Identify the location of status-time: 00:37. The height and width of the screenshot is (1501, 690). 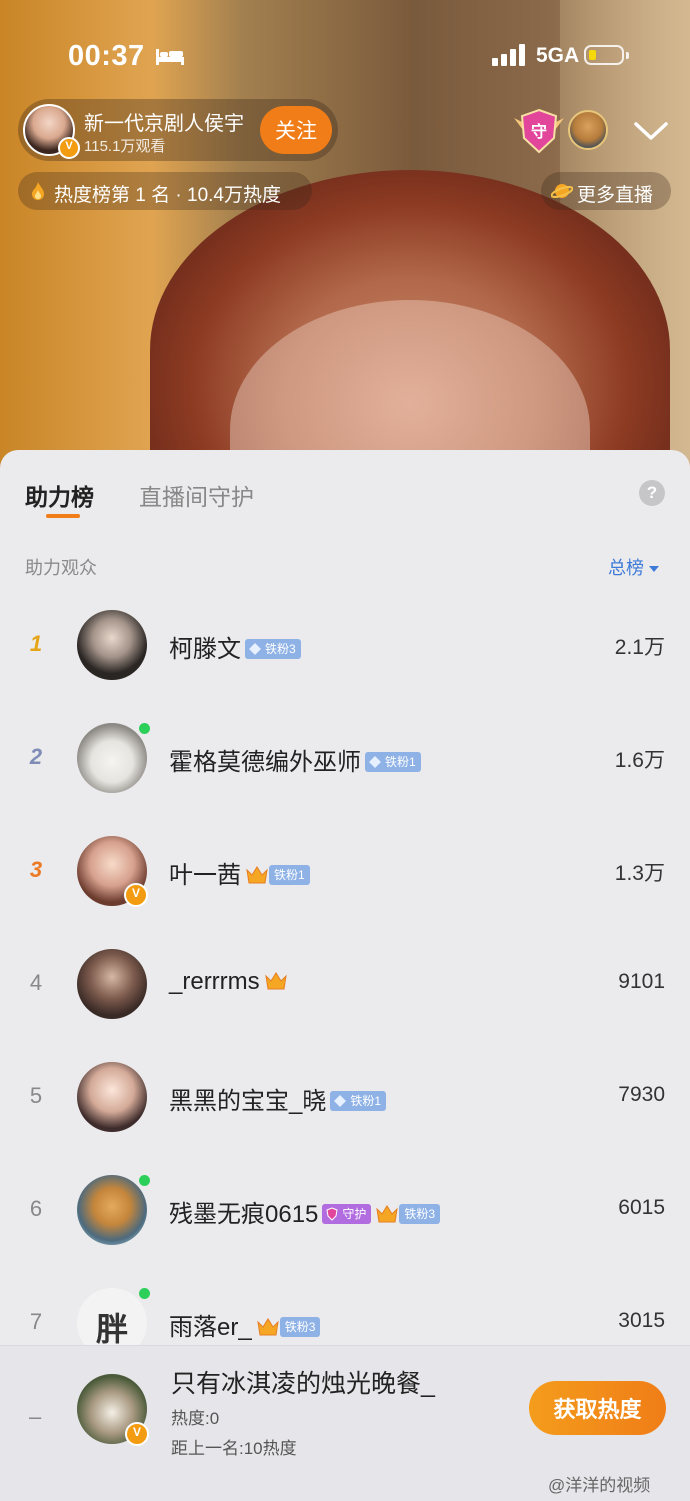
(106, 56).